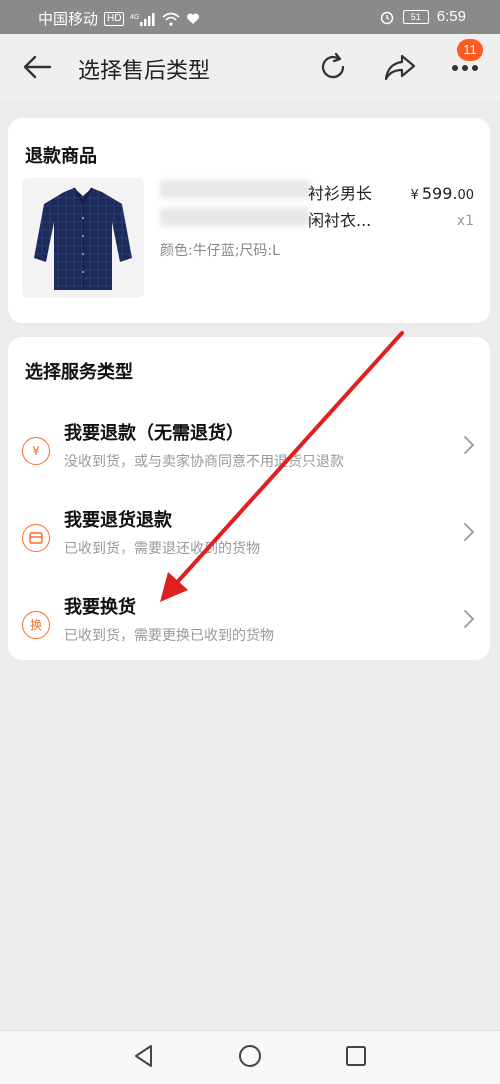 This screenshot has width=500, height=1084. Describe the element at coordinates (61, 156) in the screenshot. I see `refund-card-title: 退款商品` at that location.